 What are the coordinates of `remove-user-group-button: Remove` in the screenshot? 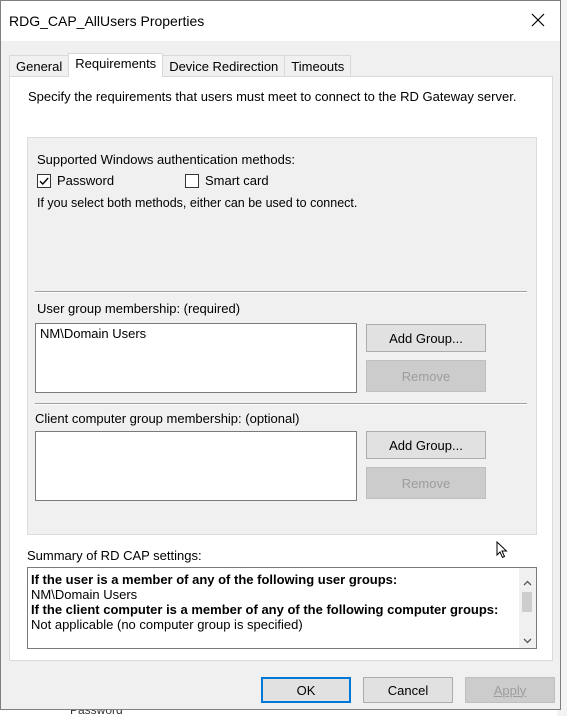 It's located at (426, 376).